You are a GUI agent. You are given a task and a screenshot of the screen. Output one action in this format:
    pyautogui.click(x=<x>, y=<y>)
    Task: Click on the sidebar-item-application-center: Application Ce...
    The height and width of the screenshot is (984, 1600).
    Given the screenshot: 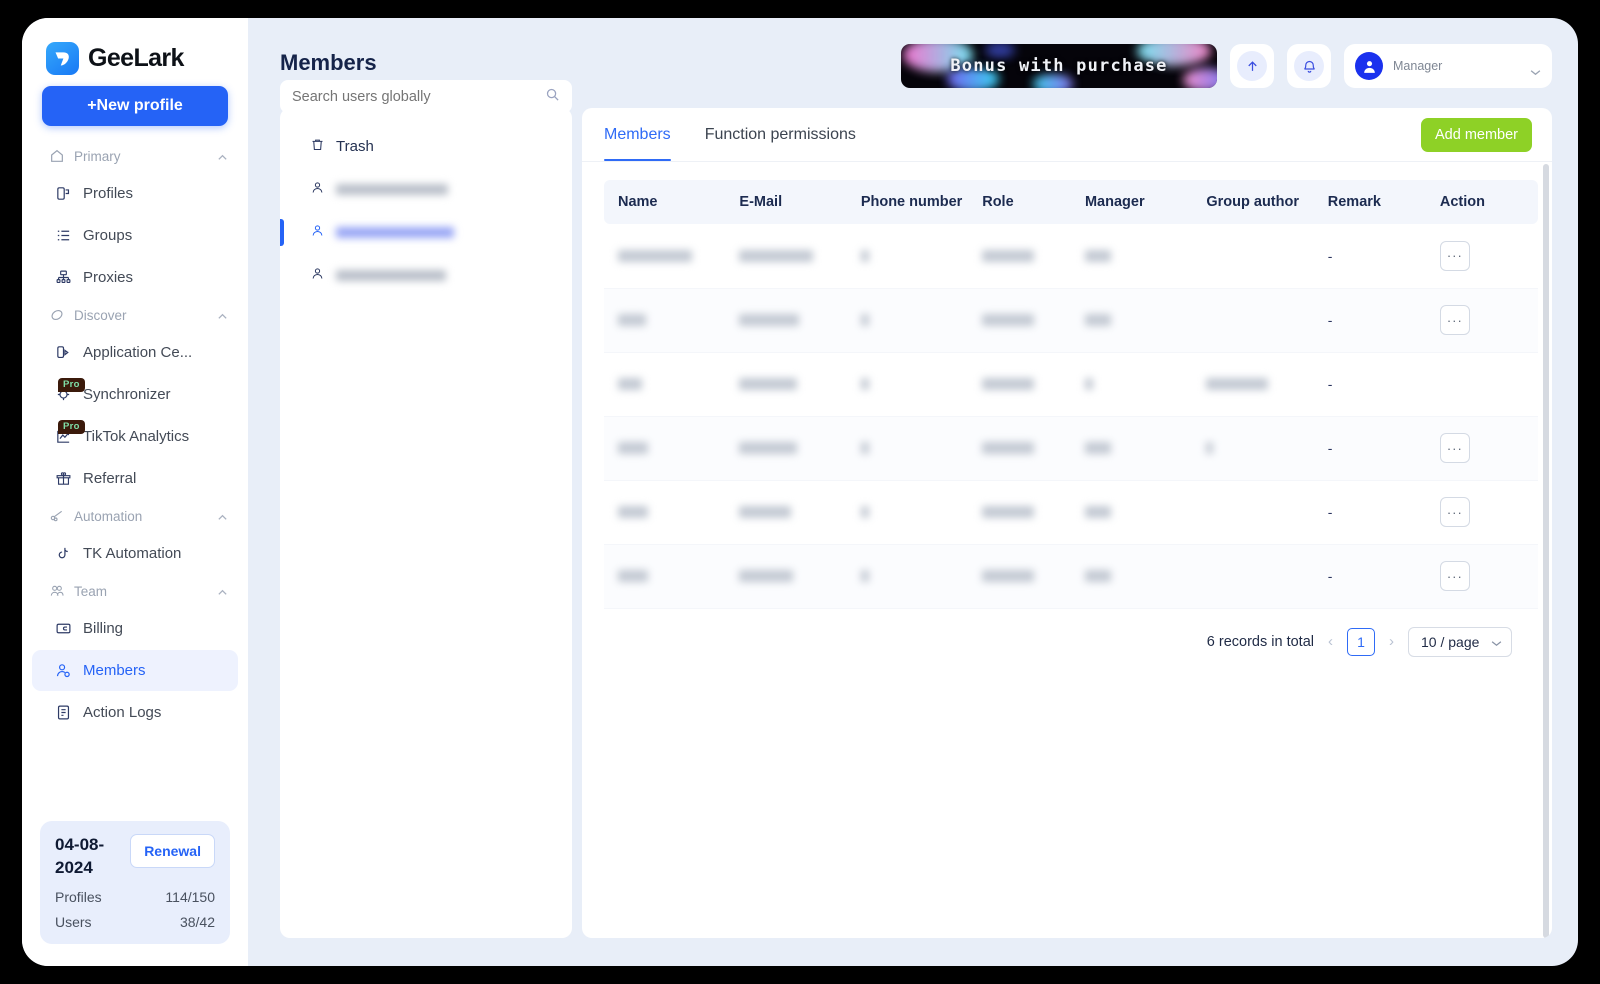 What is the action you would take?
    pyautogui.click(x=135, y=352)
    